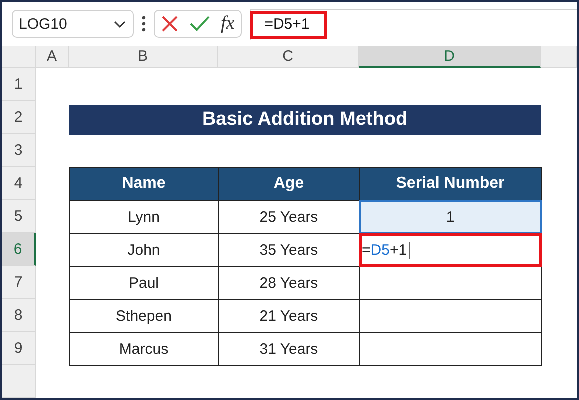  Describe the element at coordinates (288, 24) in the screenshot. I see `formula-input: =D5+1` at that location.